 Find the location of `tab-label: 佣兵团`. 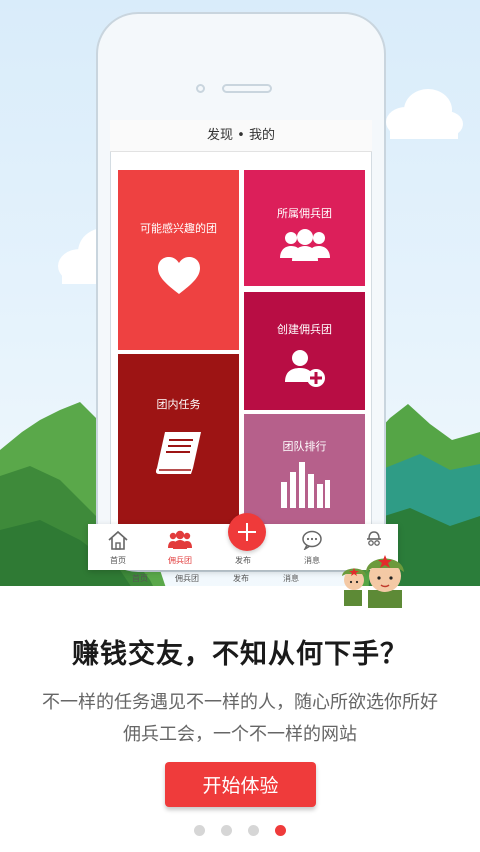

tab-label: 佣兵团 is located at coordinates (180, 560).